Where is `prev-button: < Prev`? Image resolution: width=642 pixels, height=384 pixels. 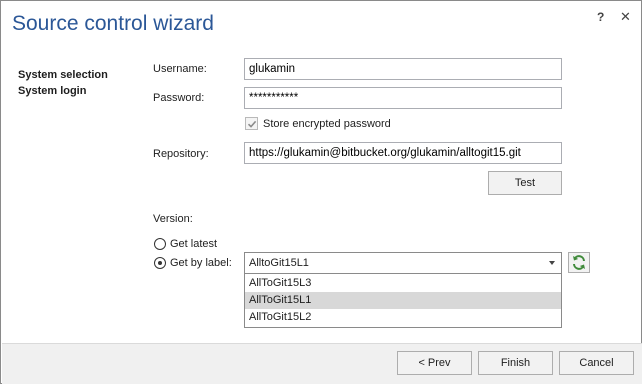 prev-button: < Prev is located at coordinates (434, 363).